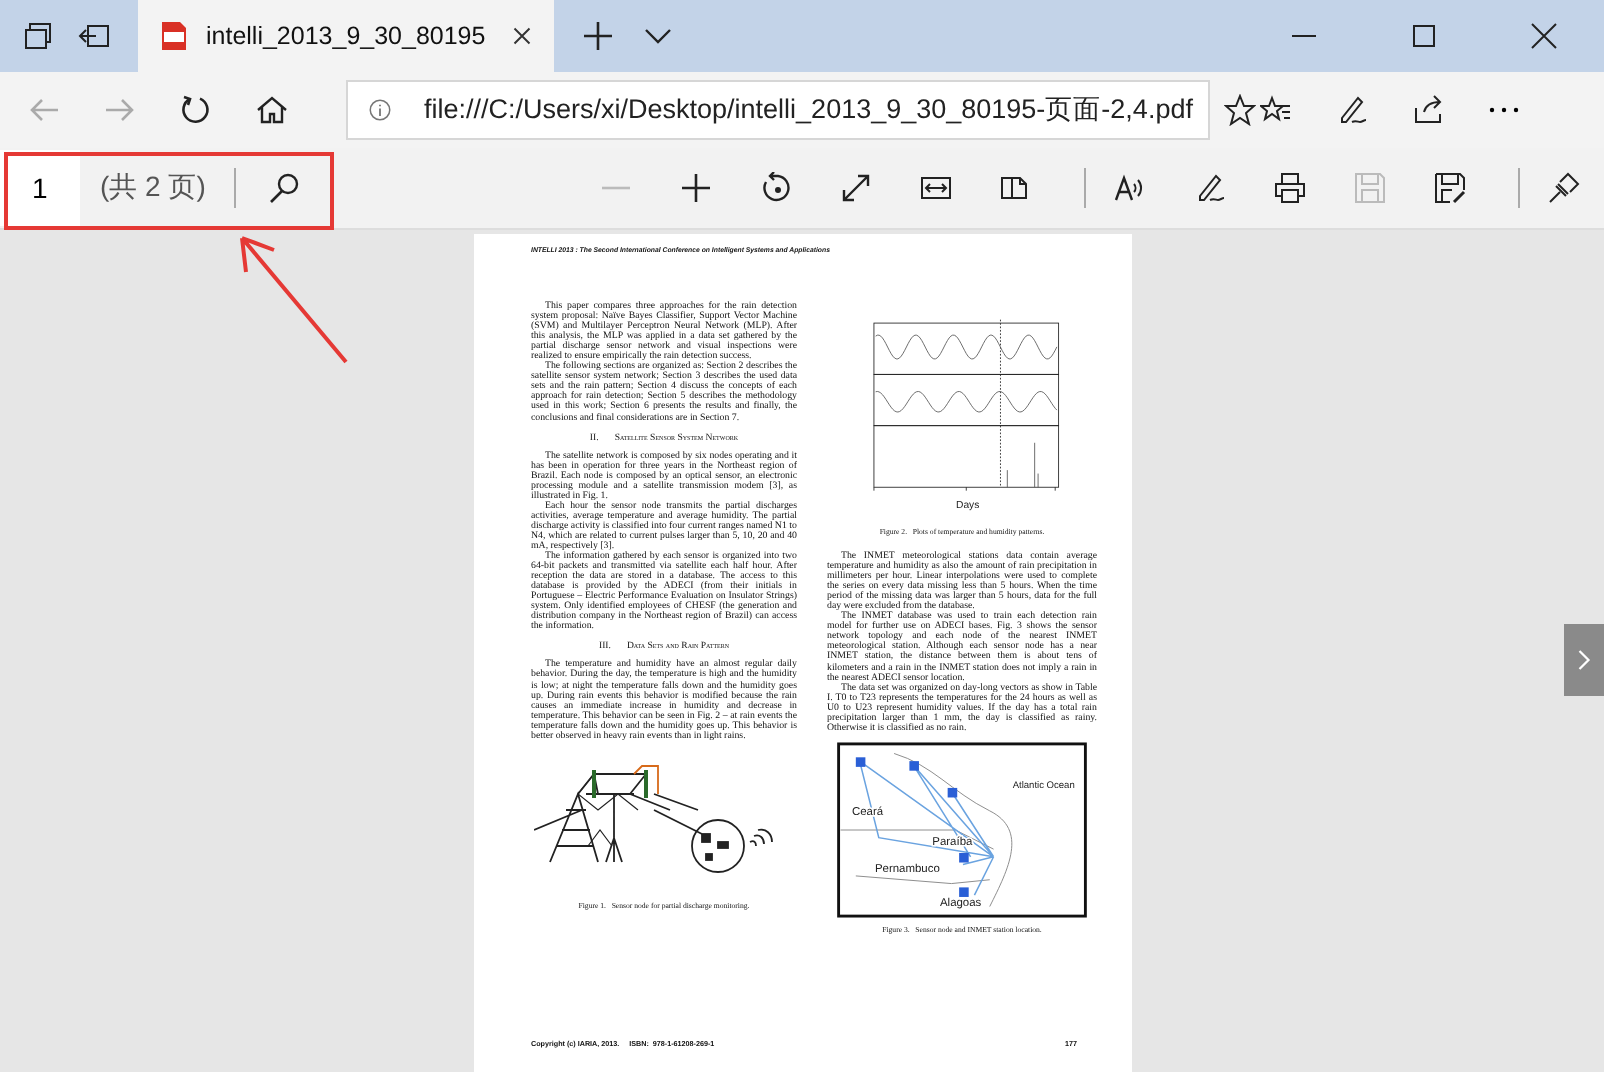 Image resolution: width=1604 pixels, height=1072 pixels. What do you see at coordinates (272, 110) in the screenshot?
I see `home-icon` at bounding box center [272, 110].